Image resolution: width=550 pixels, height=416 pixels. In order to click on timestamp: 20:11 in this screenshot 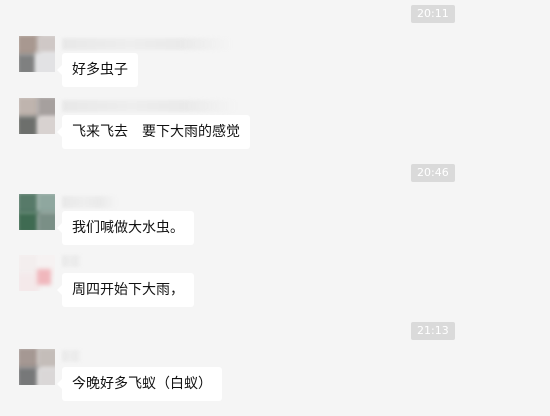, I will do `click(433, 14)`.